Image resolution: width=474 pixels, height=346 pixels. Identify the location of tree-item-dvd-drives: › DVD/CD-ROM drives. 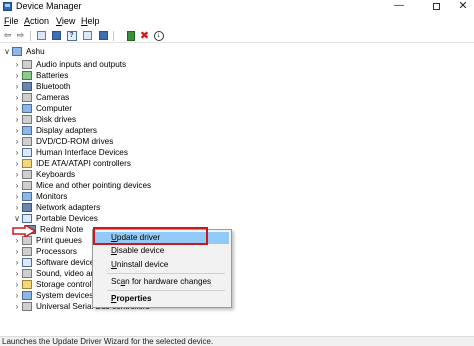
(62, 141).